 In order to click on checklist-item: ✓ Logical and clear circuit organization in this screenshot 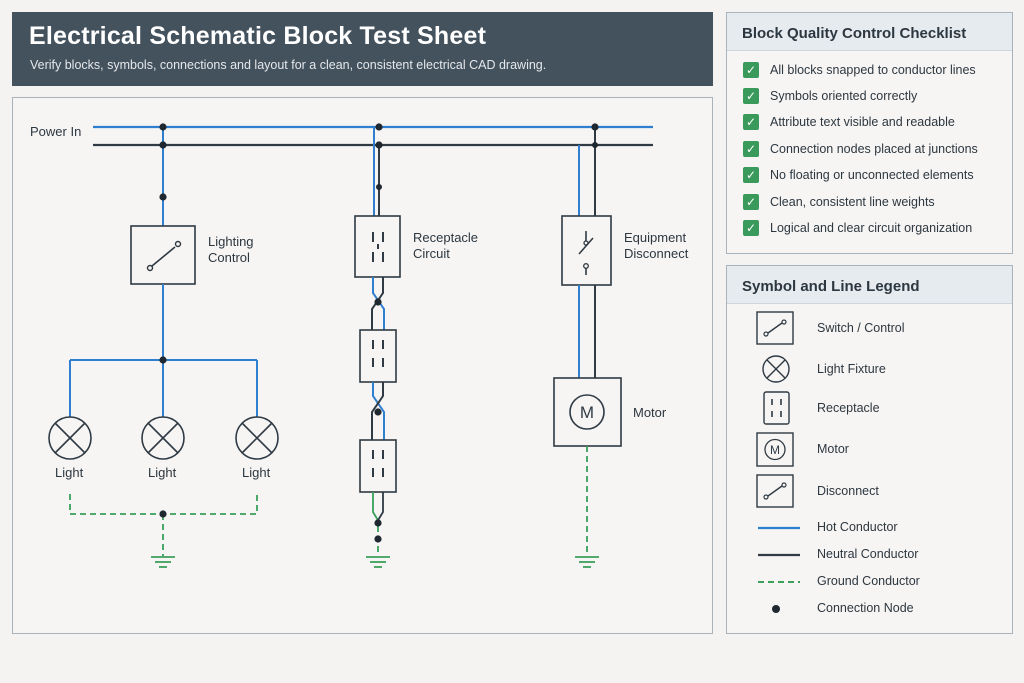, I will do `click(857, 228)`.